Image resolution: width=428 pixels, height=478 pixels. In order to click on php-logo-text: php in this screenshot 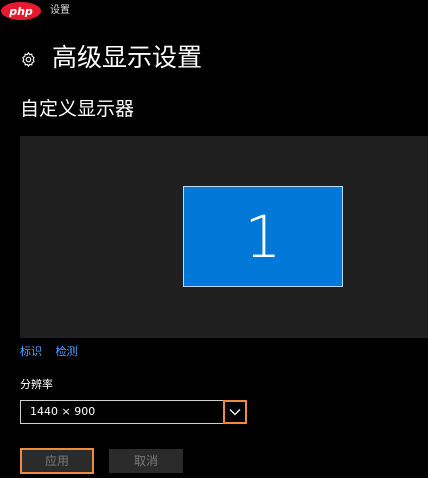, I will do `click(20, 11)`.